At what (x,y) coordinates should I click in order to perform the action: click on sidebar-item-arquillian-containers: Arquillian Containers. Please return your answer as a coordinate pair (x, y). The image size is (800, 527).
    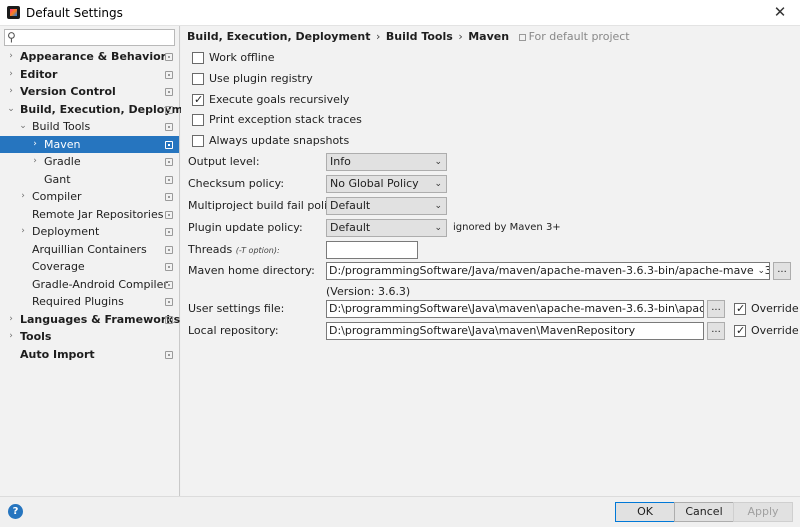
    Looking at the image, I should click on (89, 250).